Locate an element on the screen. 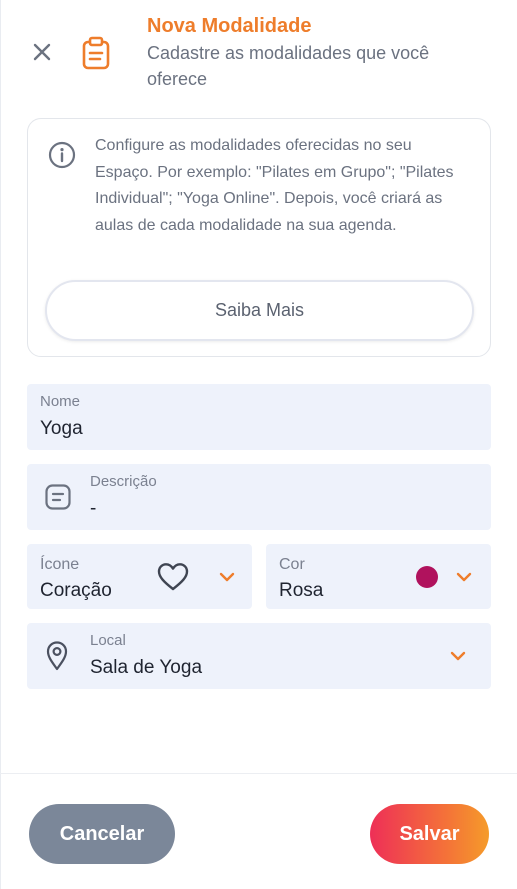 This screenshot has height=889, width=517. page-title: Nova Modalidade is located at coordinates (229, 26).